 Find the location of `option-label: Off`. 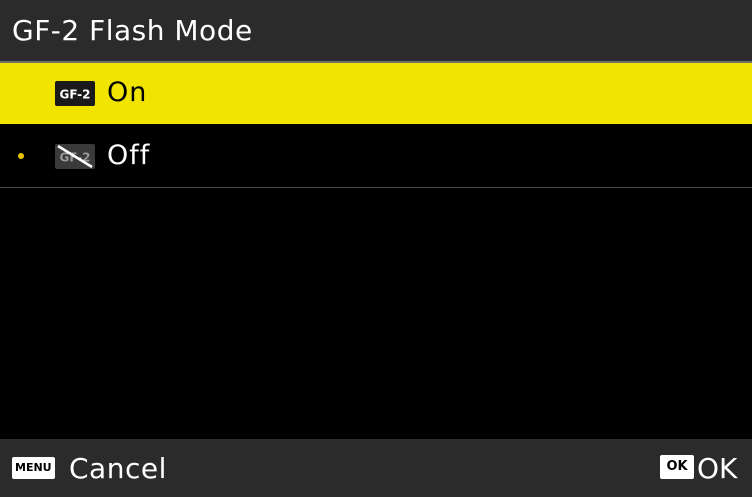

option-label: Off is located at coordinates (129, 155).